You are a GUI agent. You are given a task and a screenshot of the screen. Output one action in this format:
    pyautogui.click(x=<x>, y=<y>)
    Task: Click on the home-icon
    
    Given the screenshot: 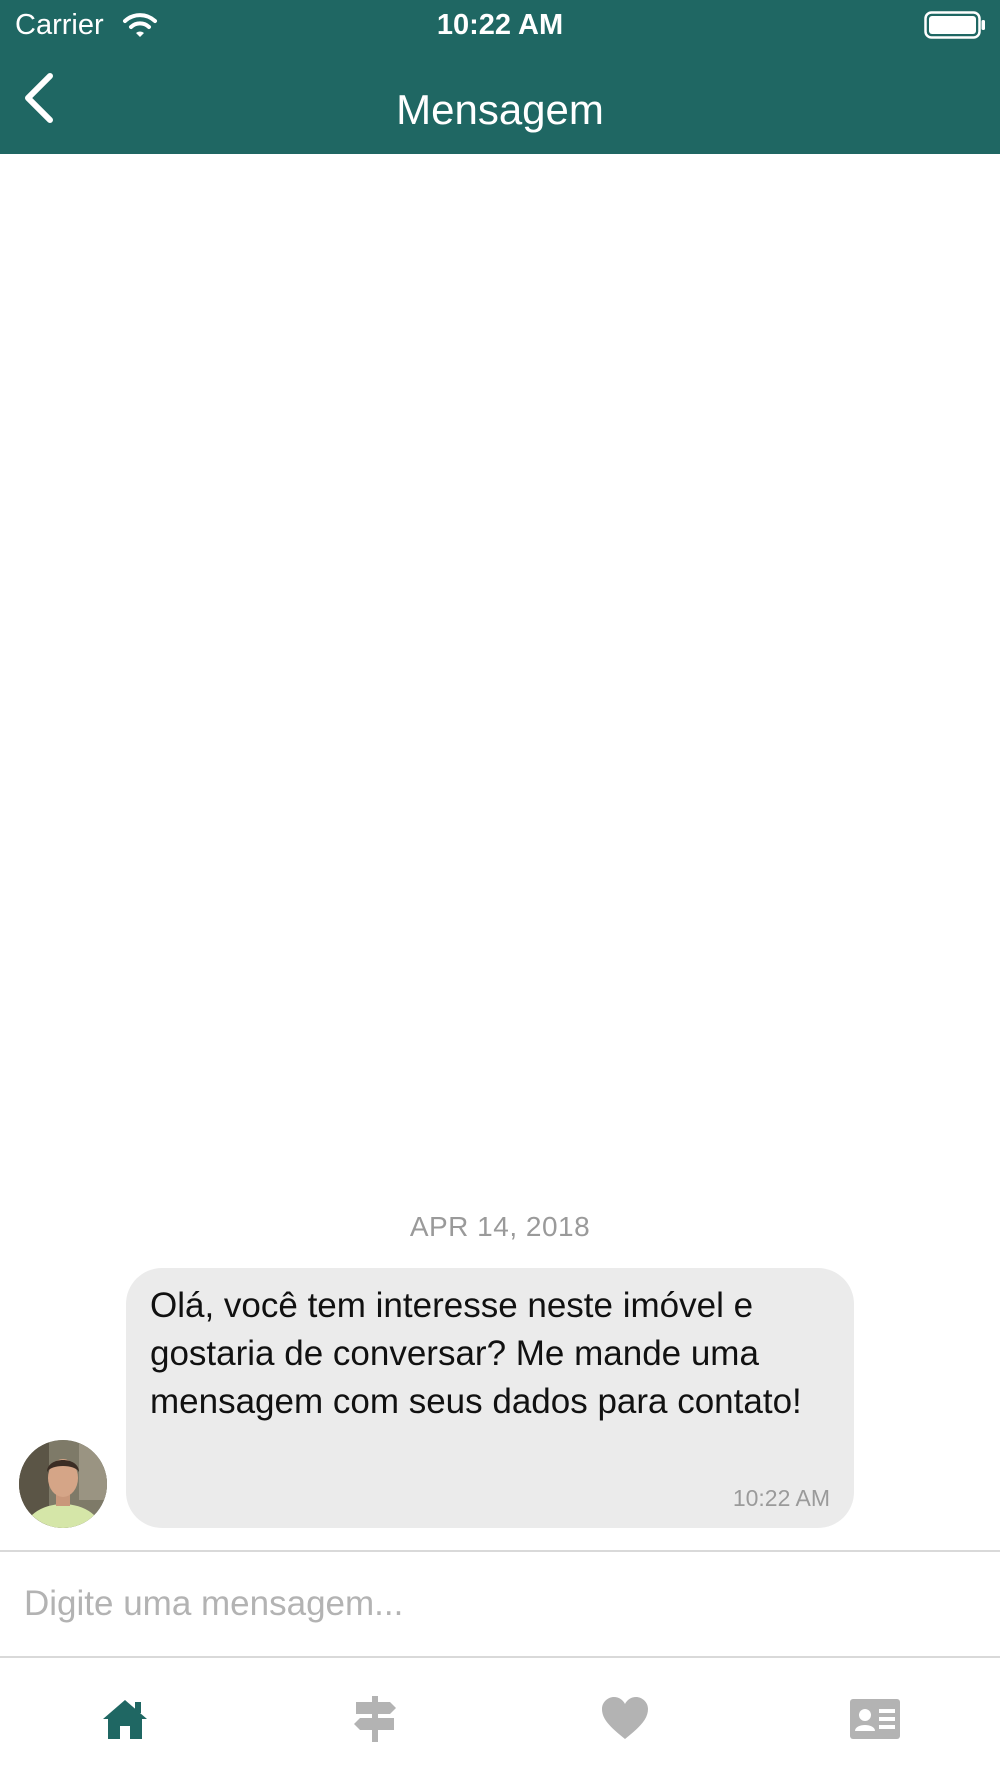 What is the action you would take?
    pyautogui.click(x=125, y=1719)
    